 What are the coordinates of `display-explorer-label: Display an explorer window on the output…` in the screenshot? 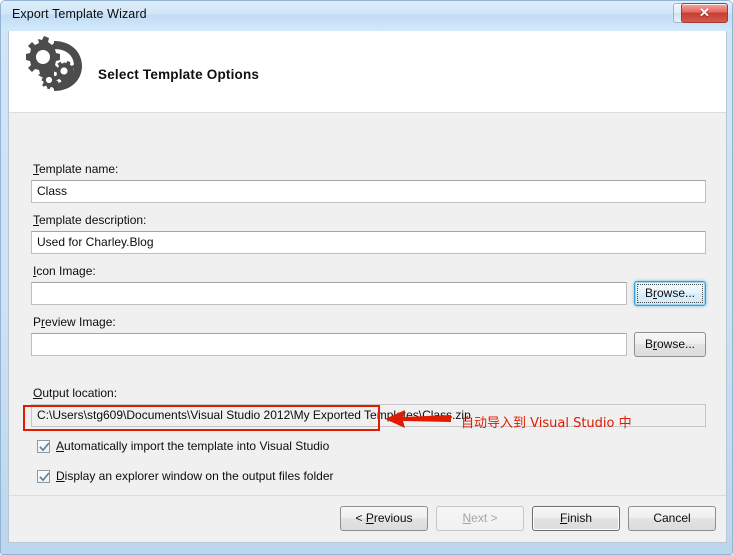 It's located at (195, 476).